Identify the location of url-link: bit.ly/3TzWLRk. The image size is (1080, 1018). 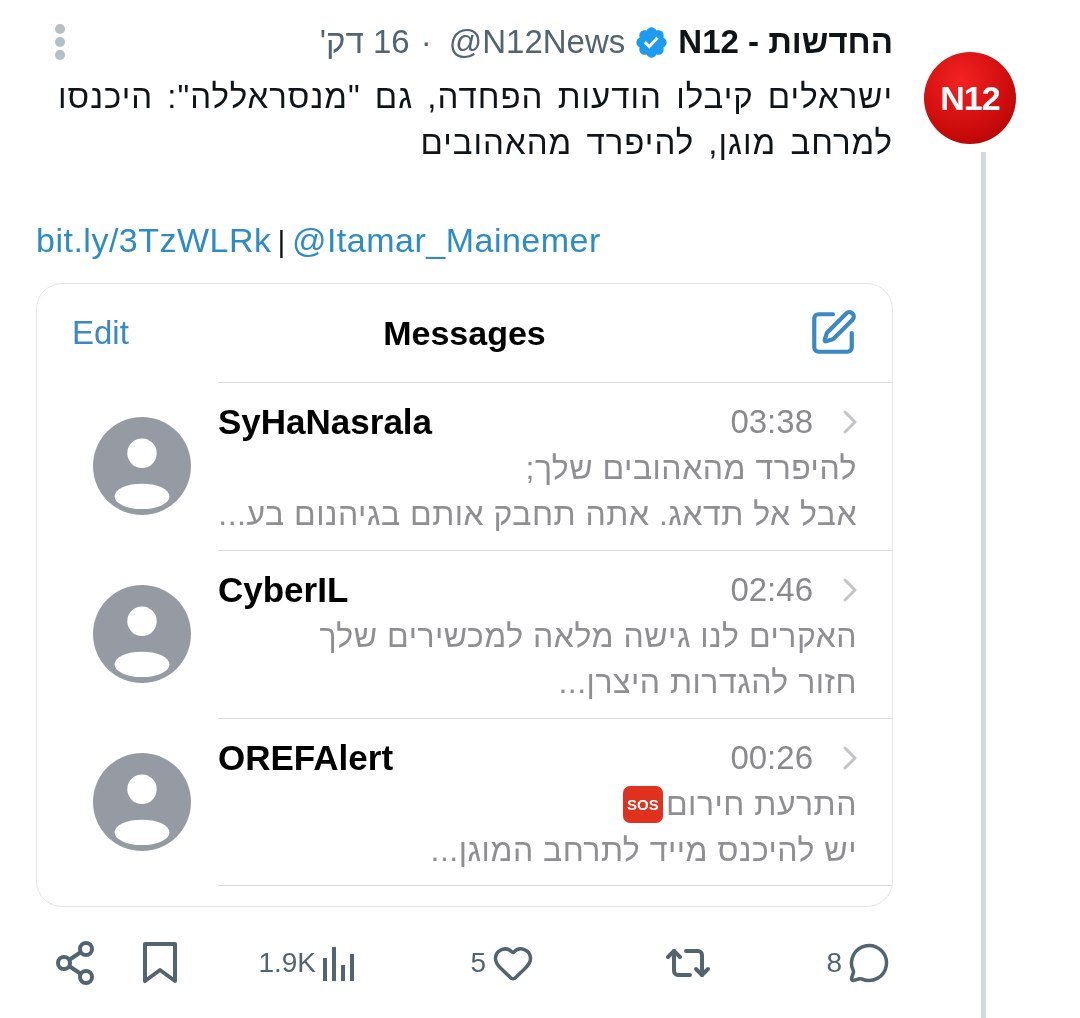
(154, 240).